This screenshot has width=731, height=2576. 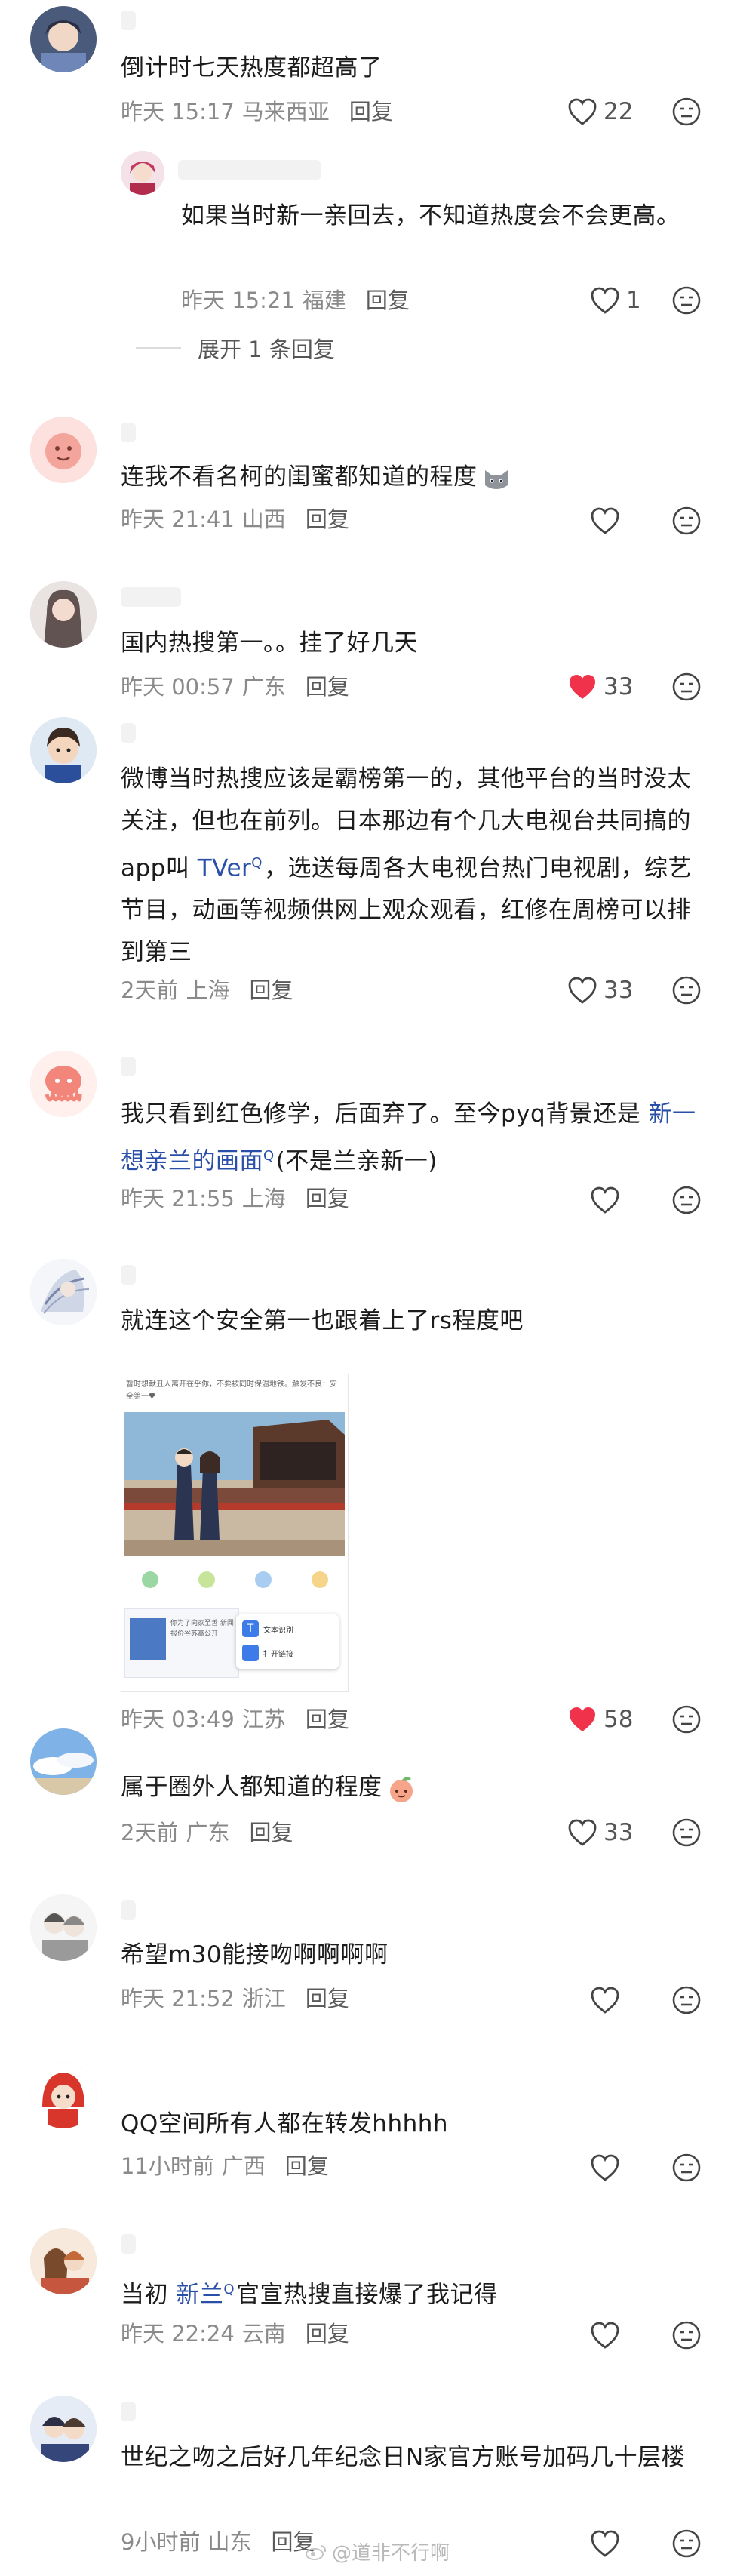 I want to click on ocr-row: T 文本识别, so click(x=267, y=1628).